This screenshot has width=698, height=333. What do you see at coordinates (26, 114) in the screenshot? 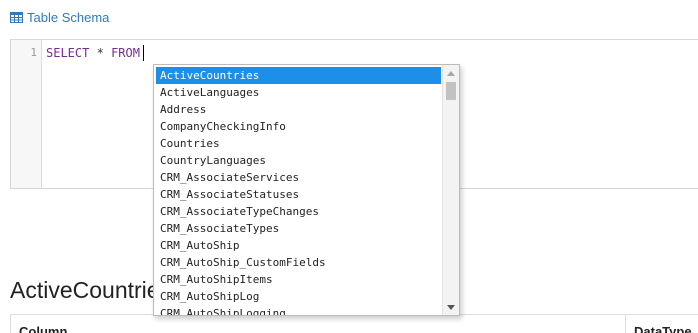
I see `editor-gutter: 1` at bounding box center [26, 114].